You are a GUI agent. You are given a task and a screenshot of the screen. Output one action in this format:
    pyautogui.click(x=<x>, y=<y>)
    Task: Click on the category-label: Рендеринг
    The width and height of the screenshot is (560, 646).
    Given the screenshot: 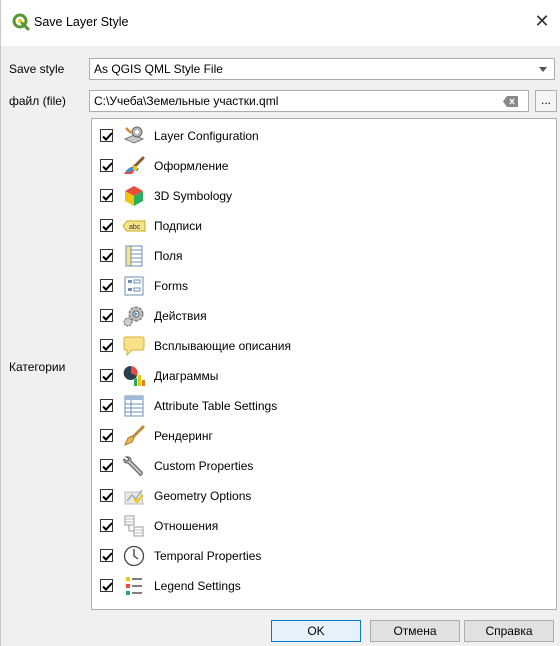 What is the action you would take?
    pyautogui.click(x=183, y=436)
    